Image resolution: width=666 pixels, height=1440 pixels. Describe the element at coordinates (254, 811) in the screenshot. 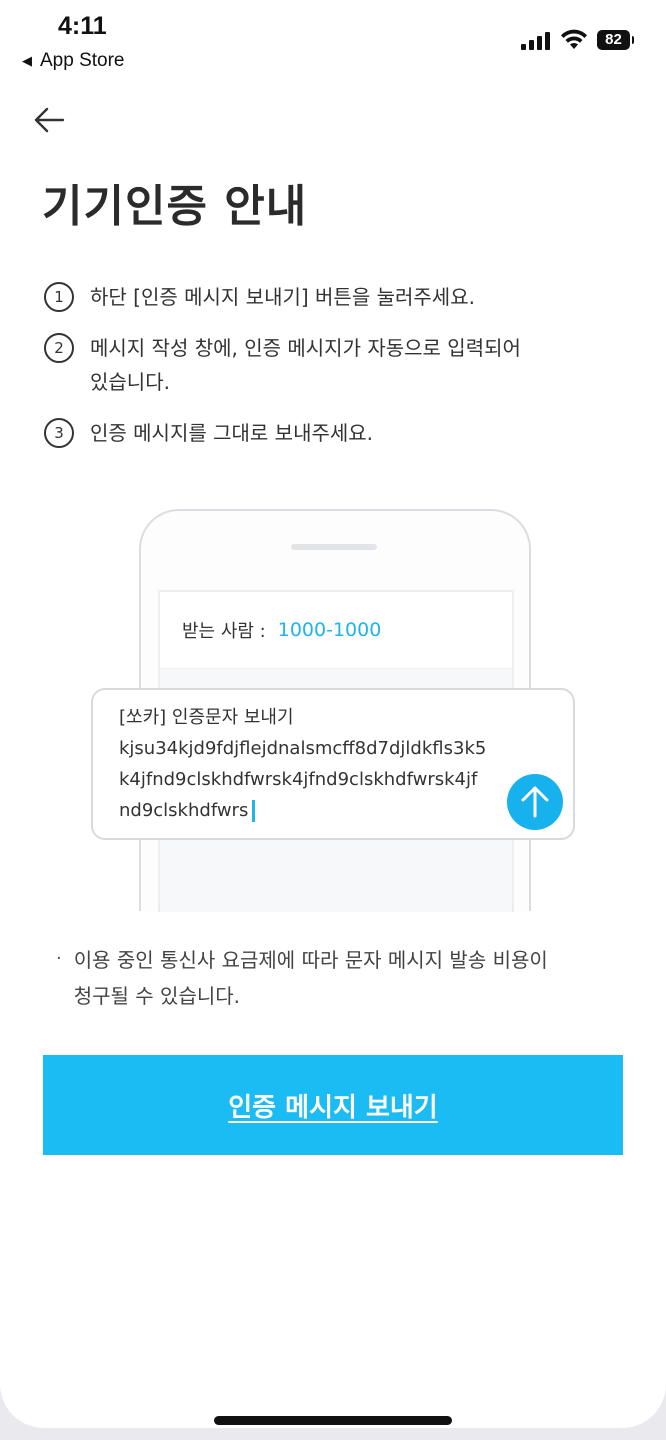

I see `text-cursor` at that location.